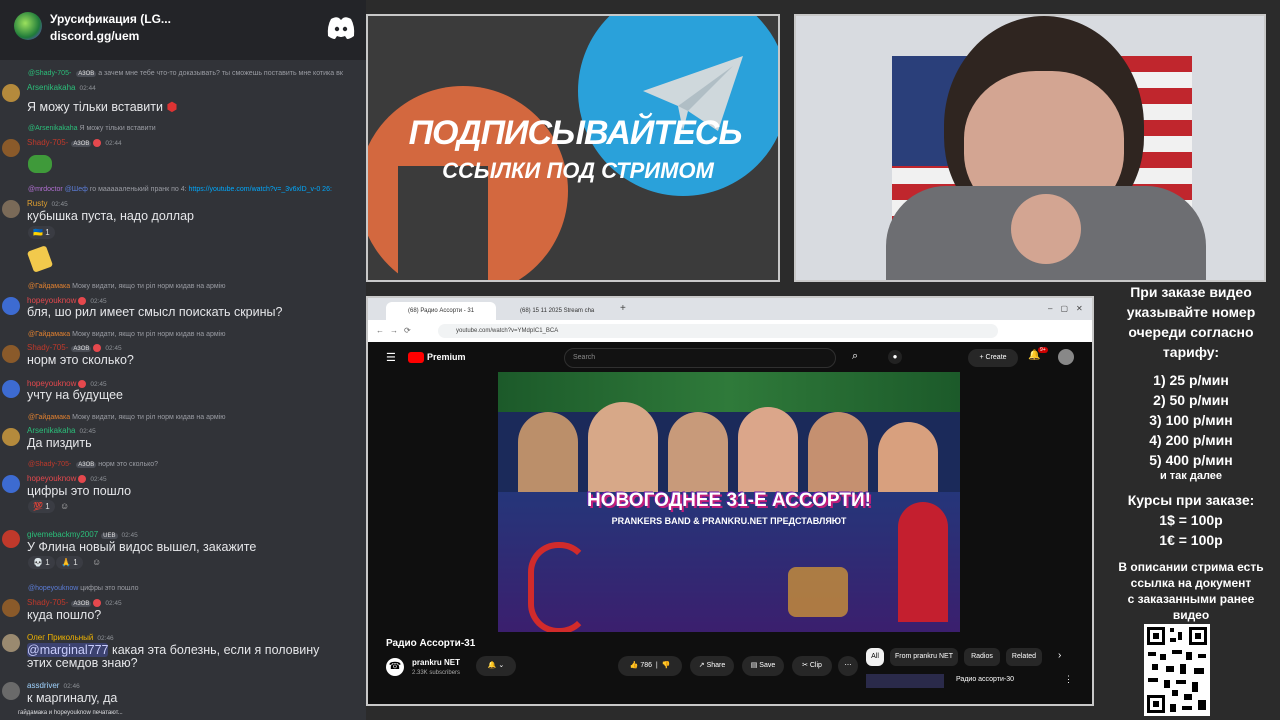 This screenshot has height=720, width=1280. I want to click on rate-item: 5) 400 р/мин, so click(1191, 460).